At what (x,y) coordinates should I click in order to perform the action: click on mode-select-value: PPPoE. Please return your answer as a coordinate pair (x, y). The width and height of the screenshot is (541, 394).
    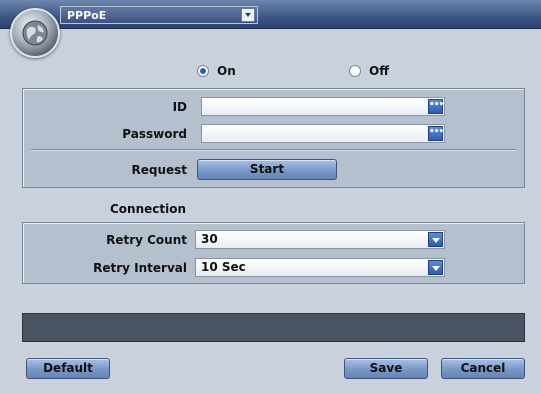
    Looking at the image, I should click on (87, 15).